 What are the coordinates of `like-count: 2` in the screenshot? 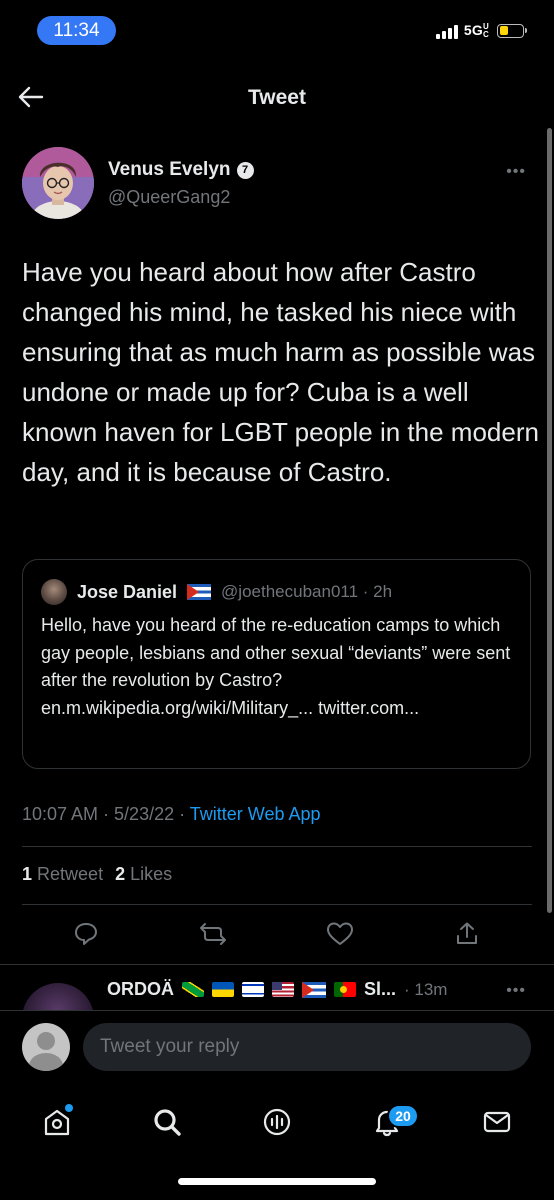 It's located at (120, 874).